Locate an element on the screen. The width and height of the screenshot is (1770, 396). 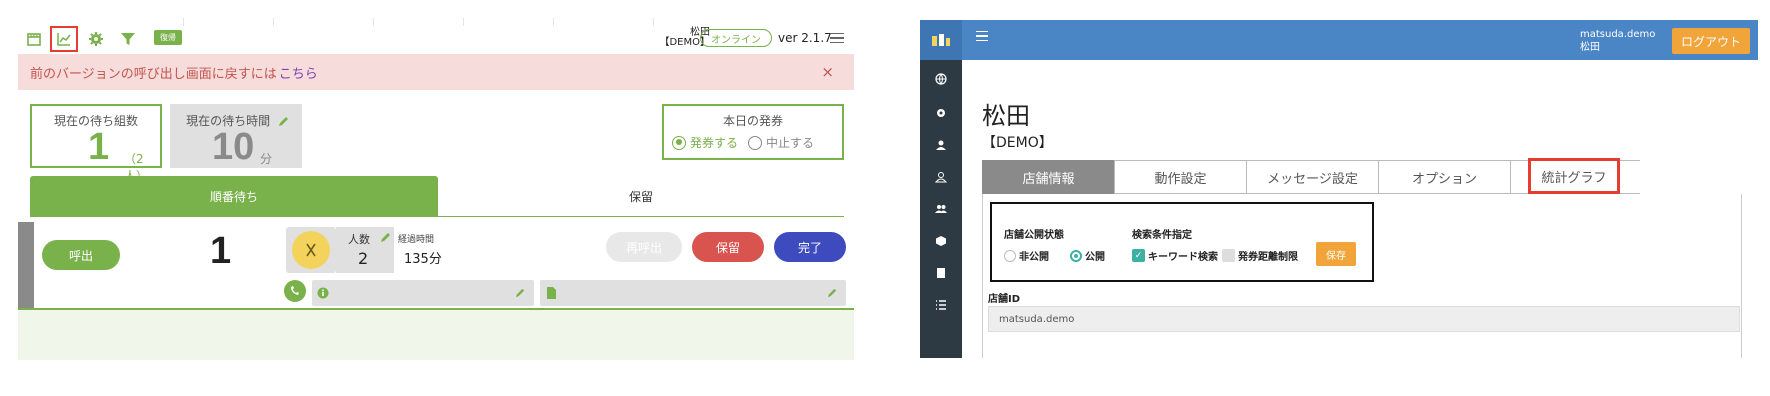
chart-icon is located at coordinates (64, 39).